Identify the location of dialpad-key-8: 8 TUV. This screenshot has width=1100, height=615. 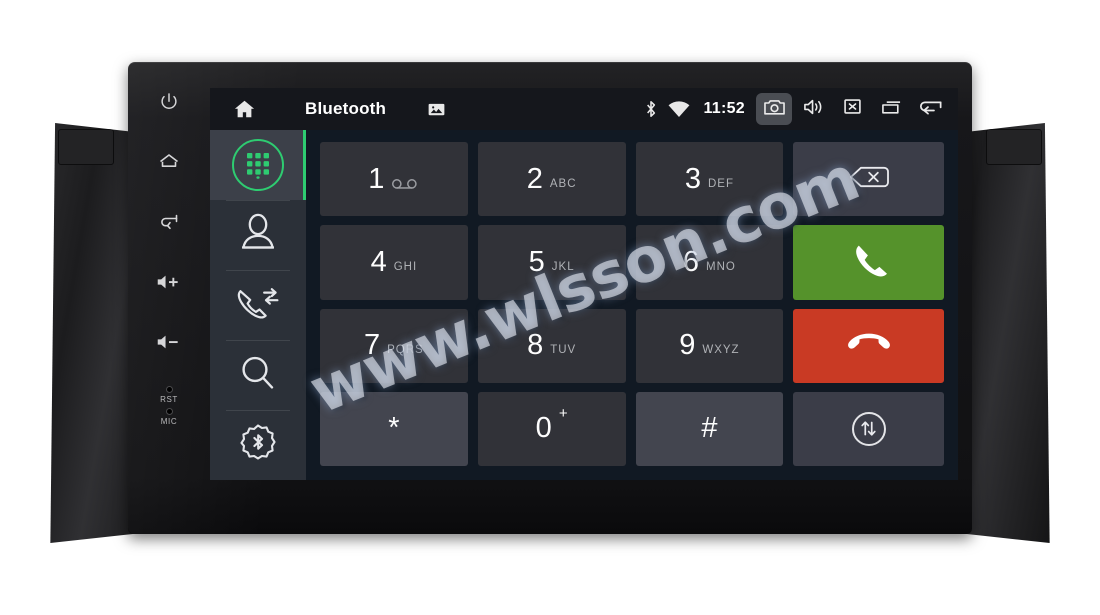
(551, 345).